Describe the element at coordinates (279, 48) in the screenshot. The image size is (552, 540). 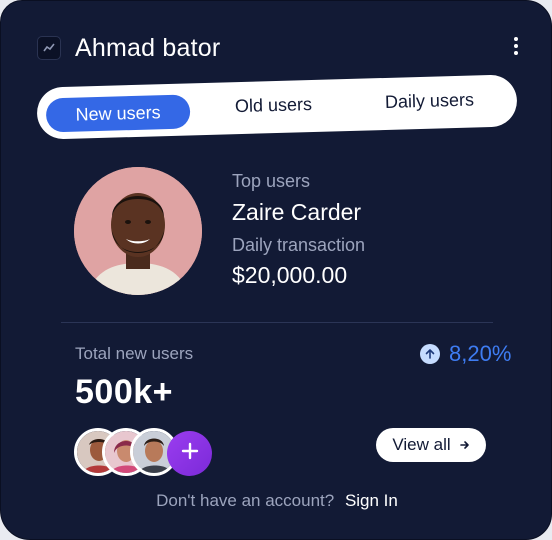
I see `card-header: Ahmad bator` at that location.